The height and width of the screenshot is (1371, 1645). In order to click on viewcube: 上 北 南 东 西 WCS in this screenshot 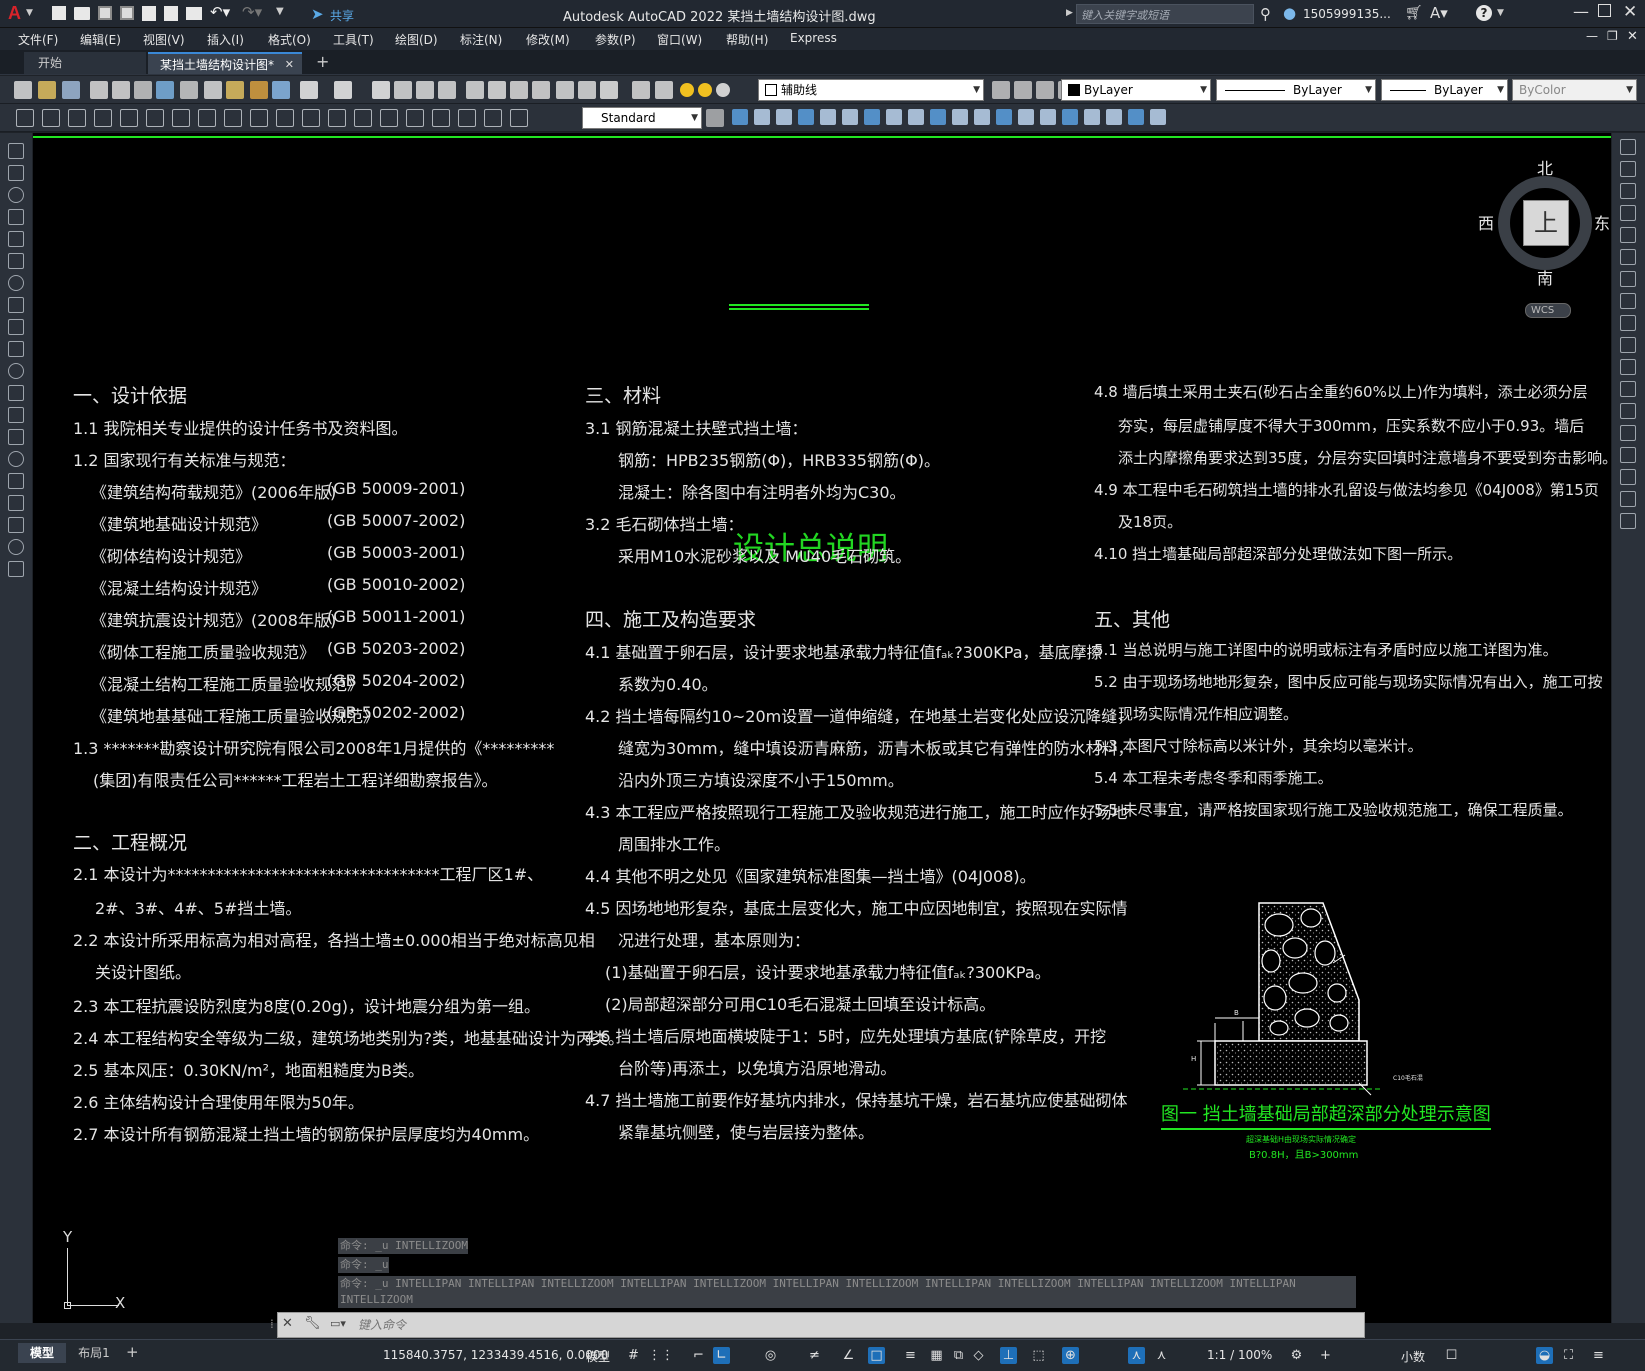, I will do `click(1536, 233)`.